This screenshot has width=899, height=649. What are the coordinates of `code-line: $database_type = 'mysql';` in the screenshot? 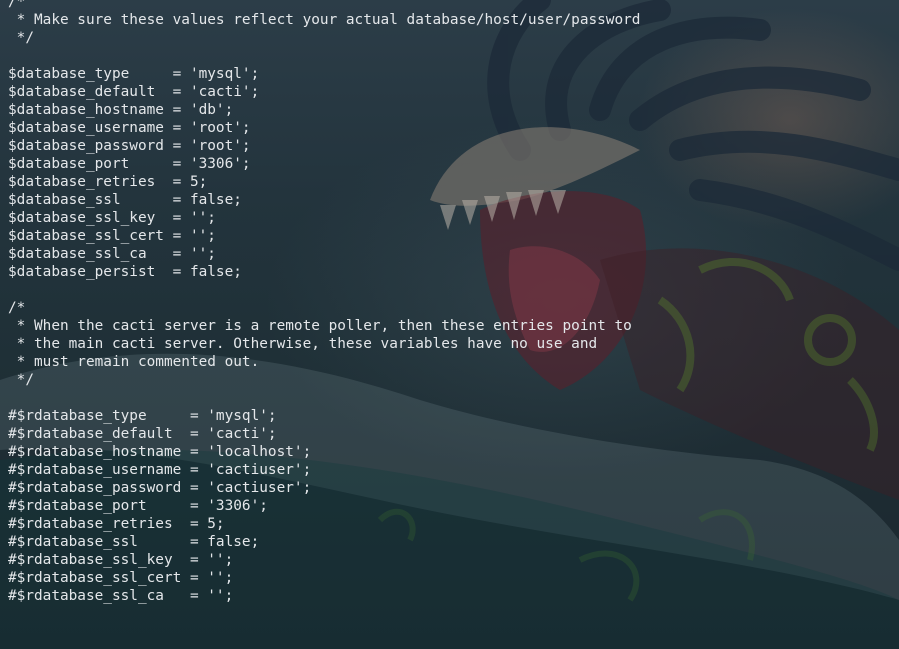 It's located at (134, 74).